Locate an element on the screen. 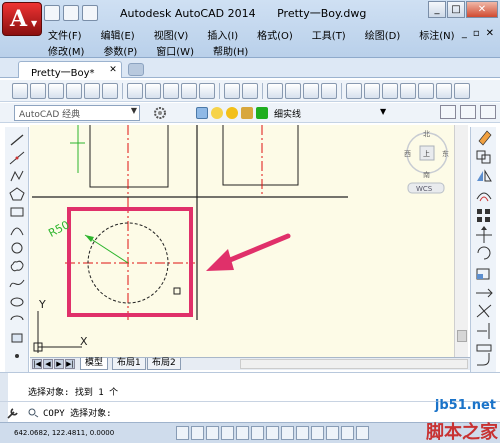 Image resolution: width=500 pixels, height=443 pixels. horizontal-scrollbar is located at coordinates (354, 364).